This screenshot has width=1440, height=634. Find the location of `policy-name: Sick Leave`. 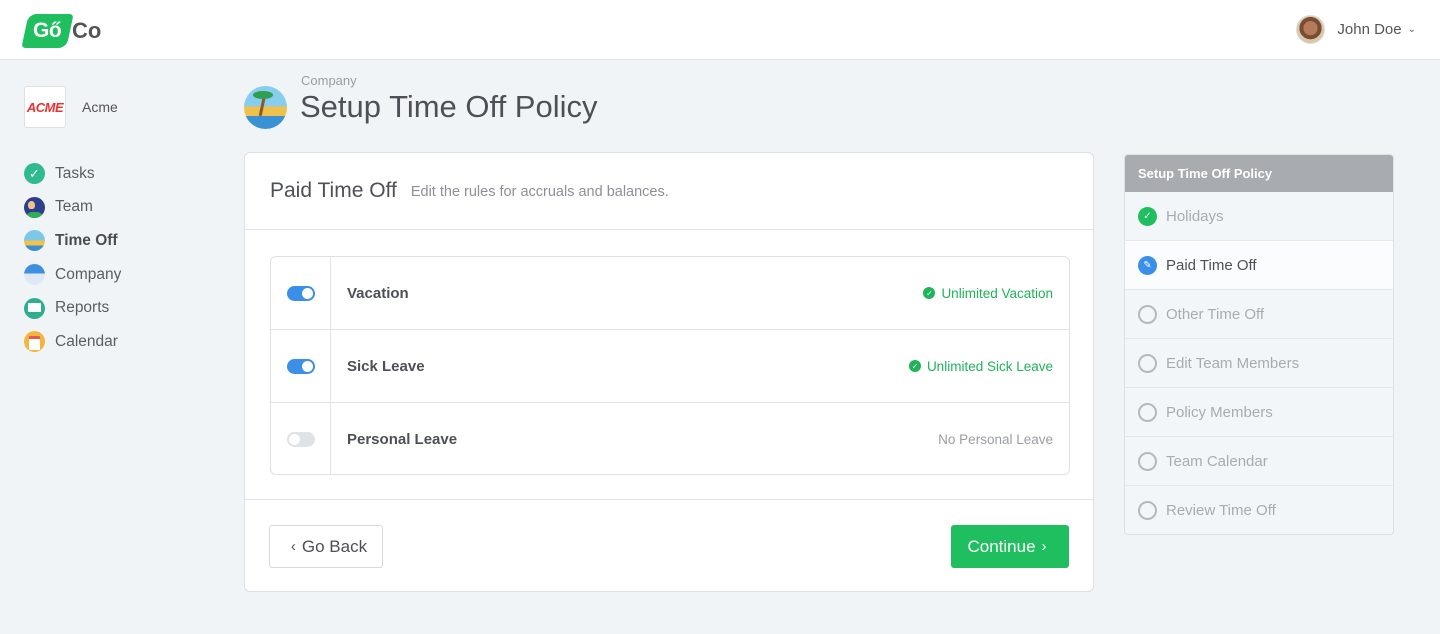

policy-name: Sick Leave is located at coordinates (386, 366).